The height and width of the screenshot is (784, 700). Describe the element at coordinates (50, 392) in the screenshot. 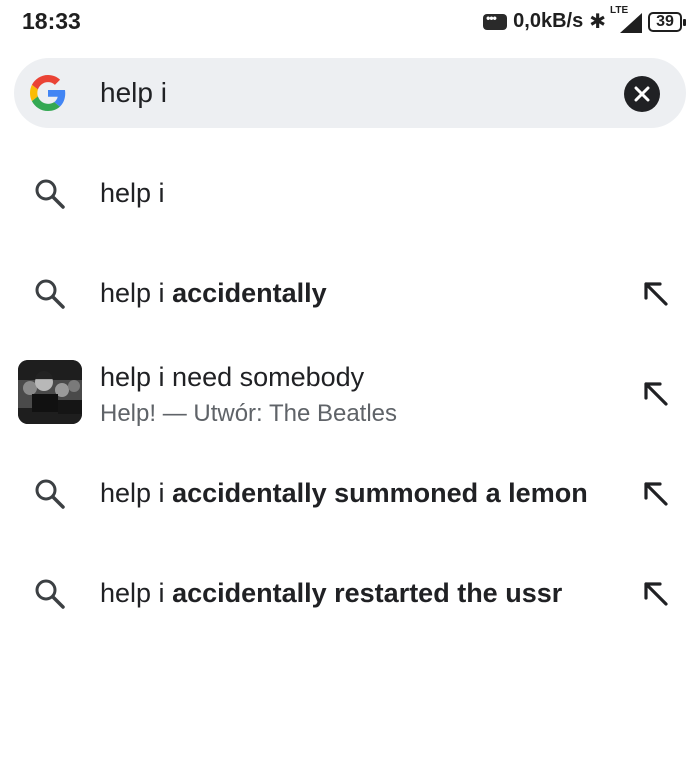

I see `beatles-thumbnail` at that location.